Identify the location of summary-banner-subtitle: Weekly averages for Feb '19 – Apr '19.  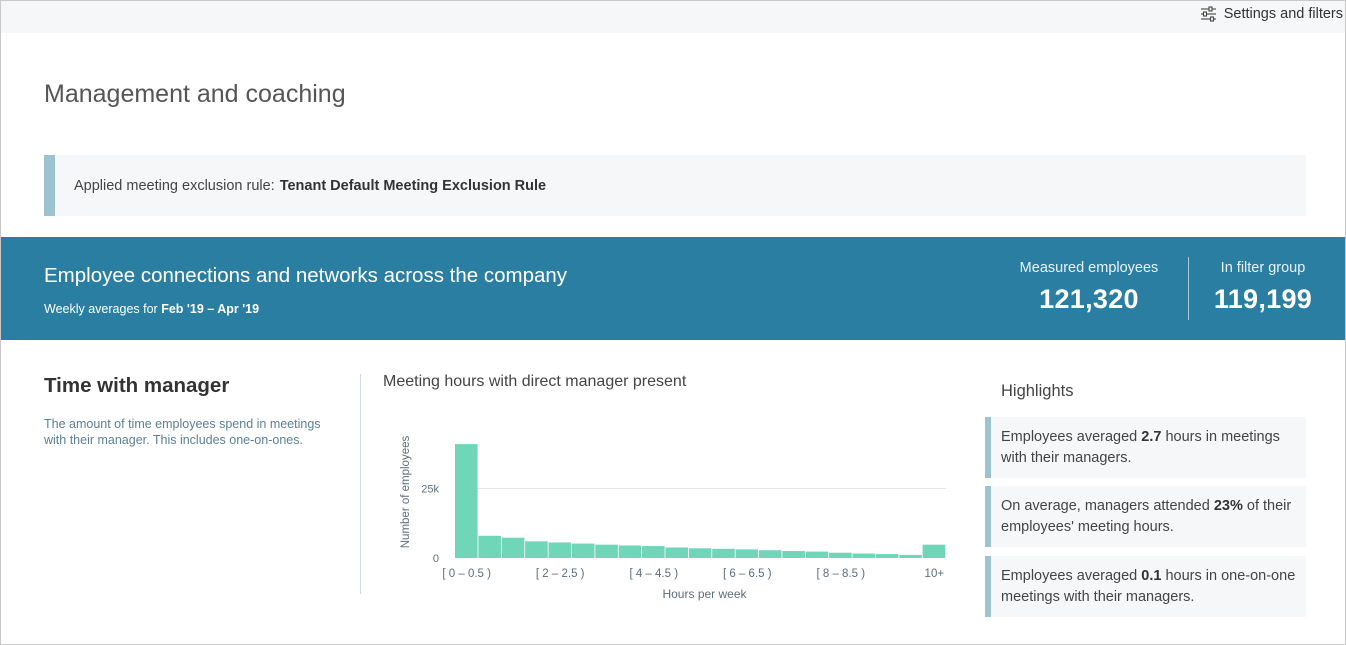
(151, 309).